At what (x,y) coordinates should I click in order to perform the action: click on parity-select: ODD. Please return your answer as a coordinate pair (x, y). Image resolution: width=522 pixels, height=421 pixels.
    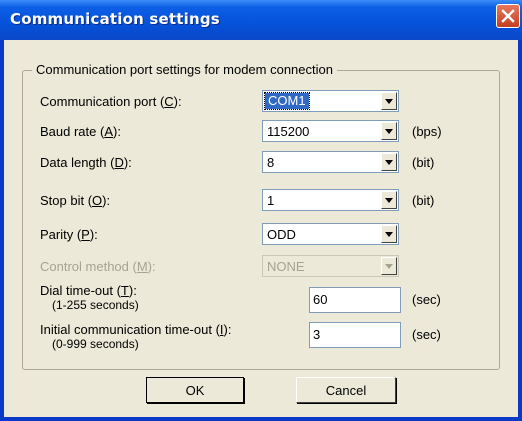
    Looking at the image, I should click on (330, 234).